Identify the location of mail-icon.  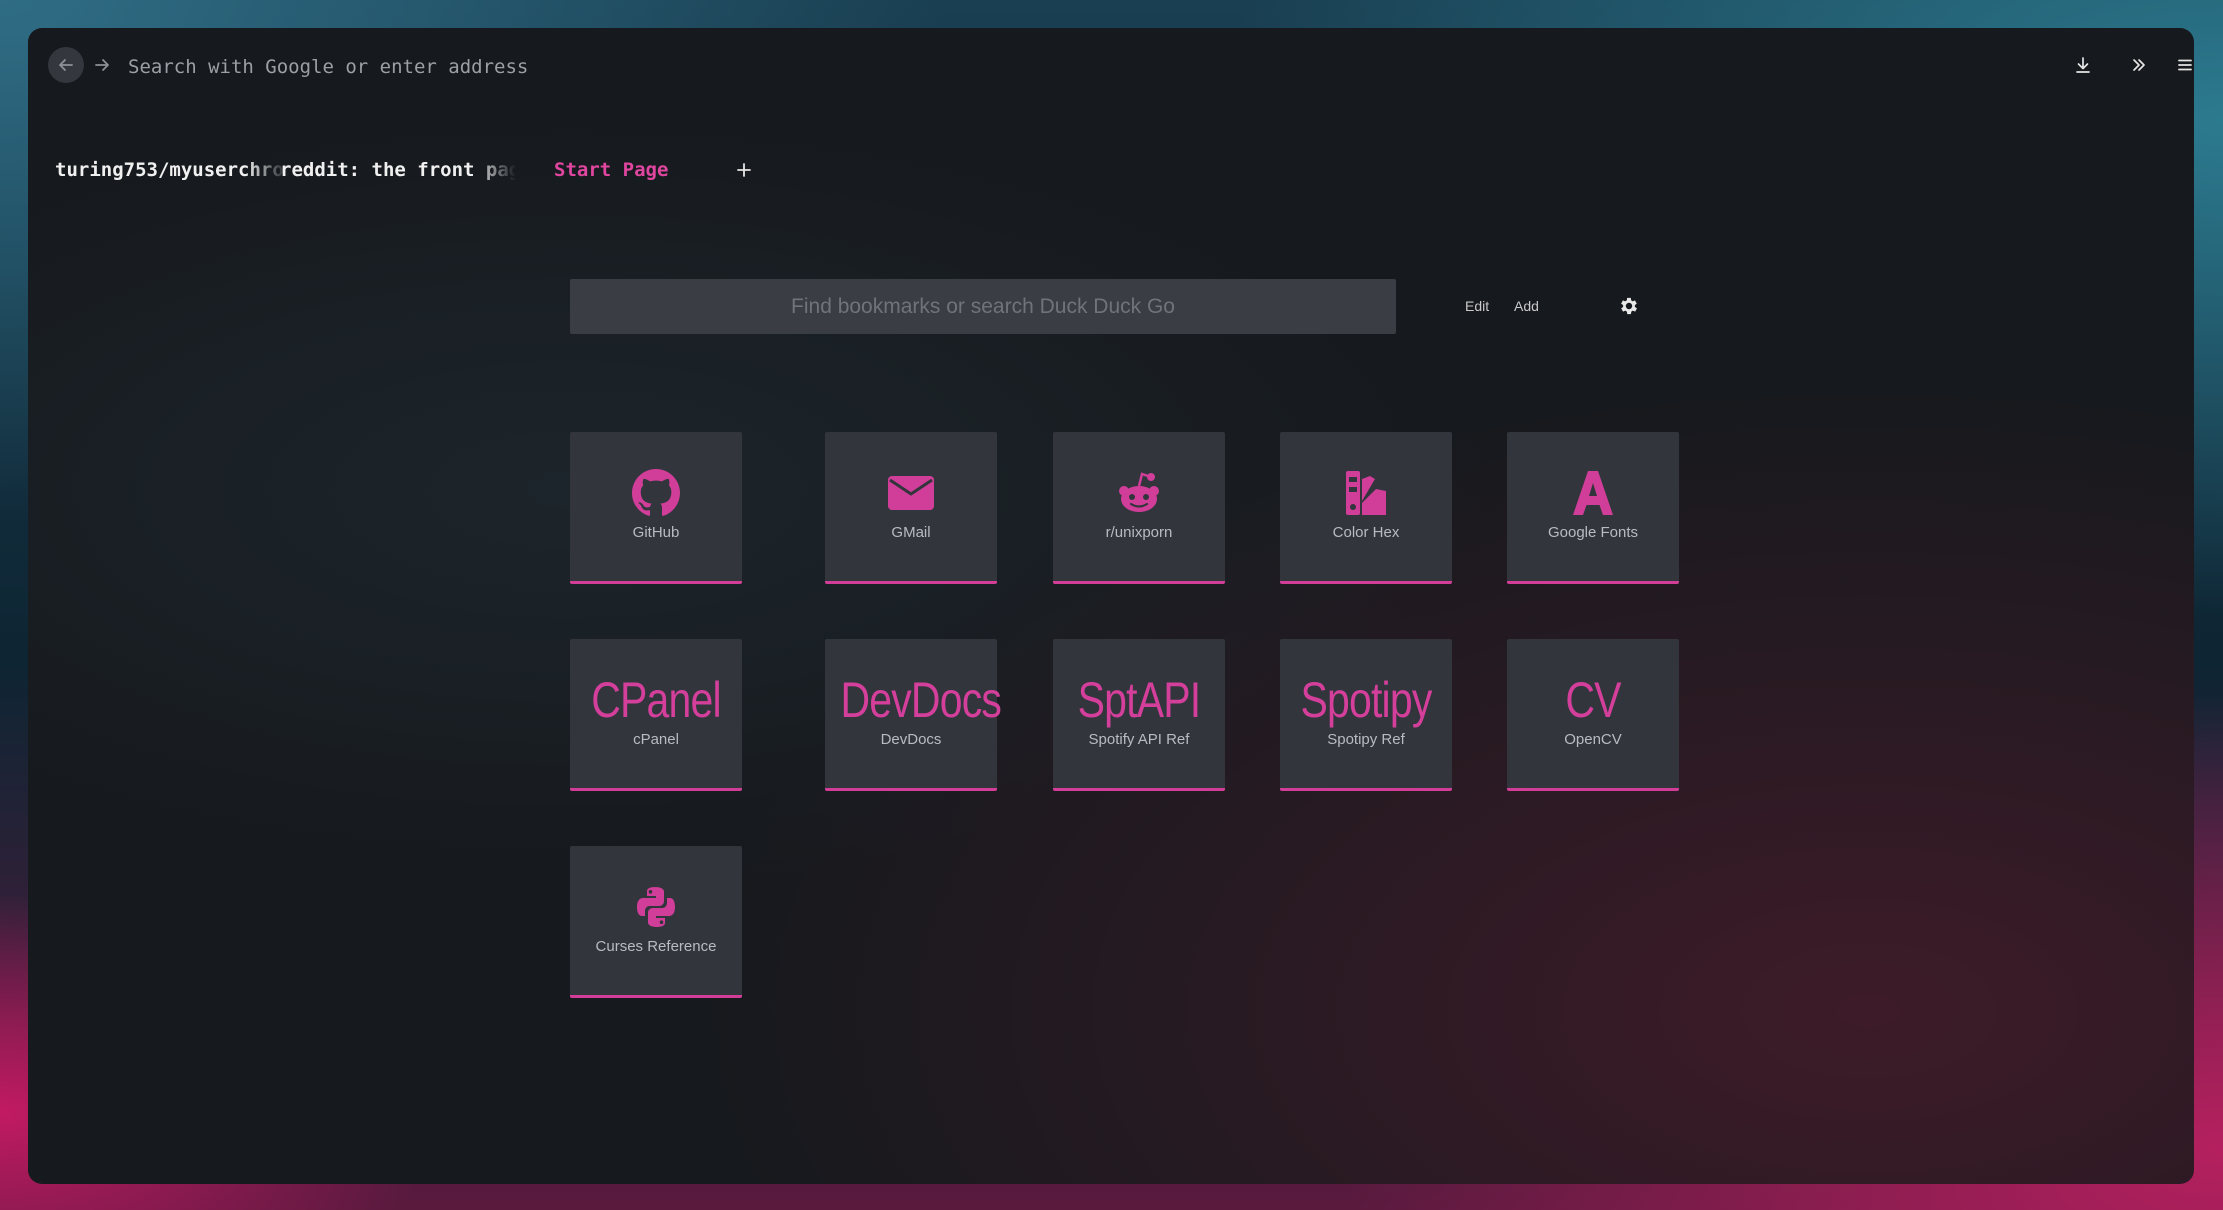
(911, 493).